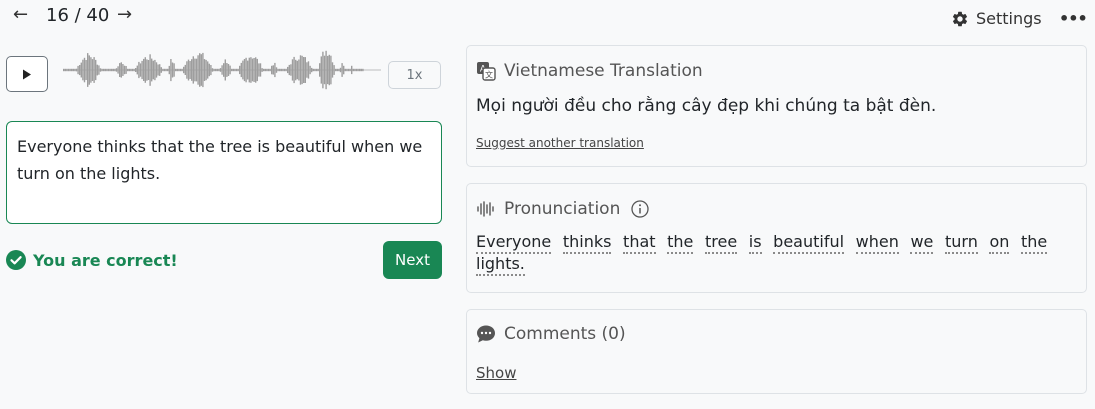 The height and width of the screenshot is (409, 1095). I want to click on pronunciation-word: we, so click(922, 243).